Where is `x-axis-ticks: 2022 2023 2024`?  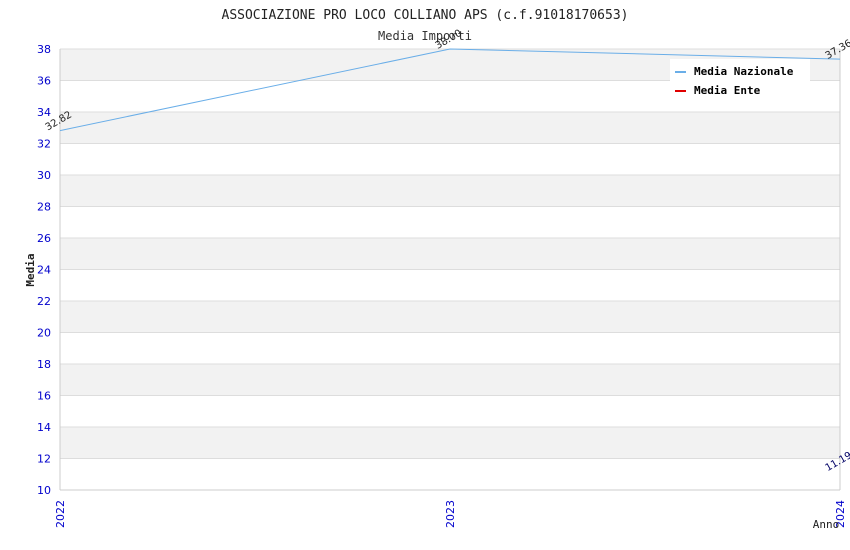
x-axis-ticks: 2022 2023 2024 is located at coordinates (450, 514).